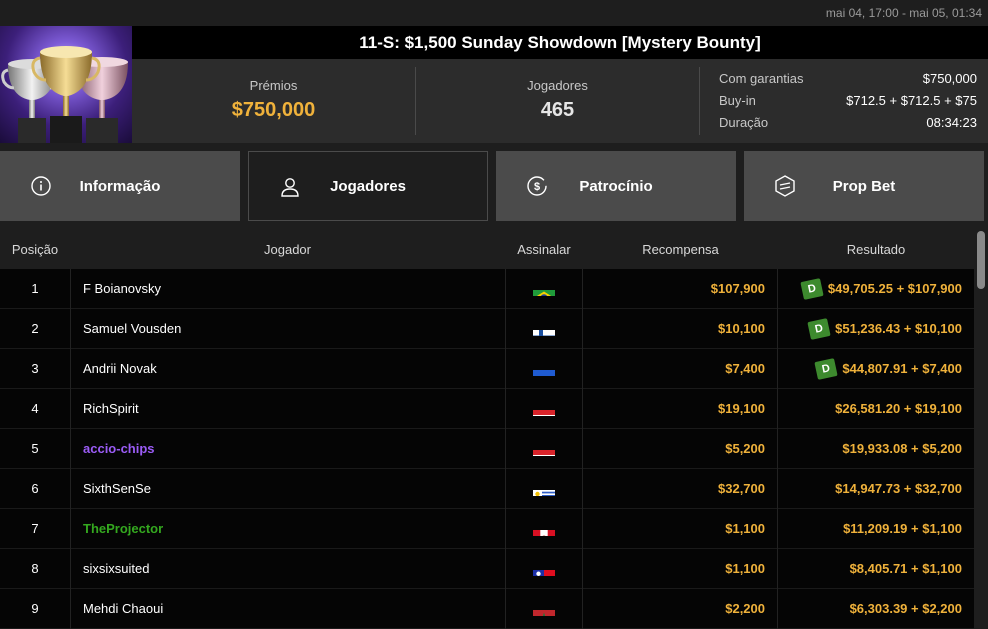 This screenshot has height=629, width=988. What do you see at coordinates (951, 122) in the screenshot?
I see `detail-value: 08:34:23` at bounding box center [951, 122].